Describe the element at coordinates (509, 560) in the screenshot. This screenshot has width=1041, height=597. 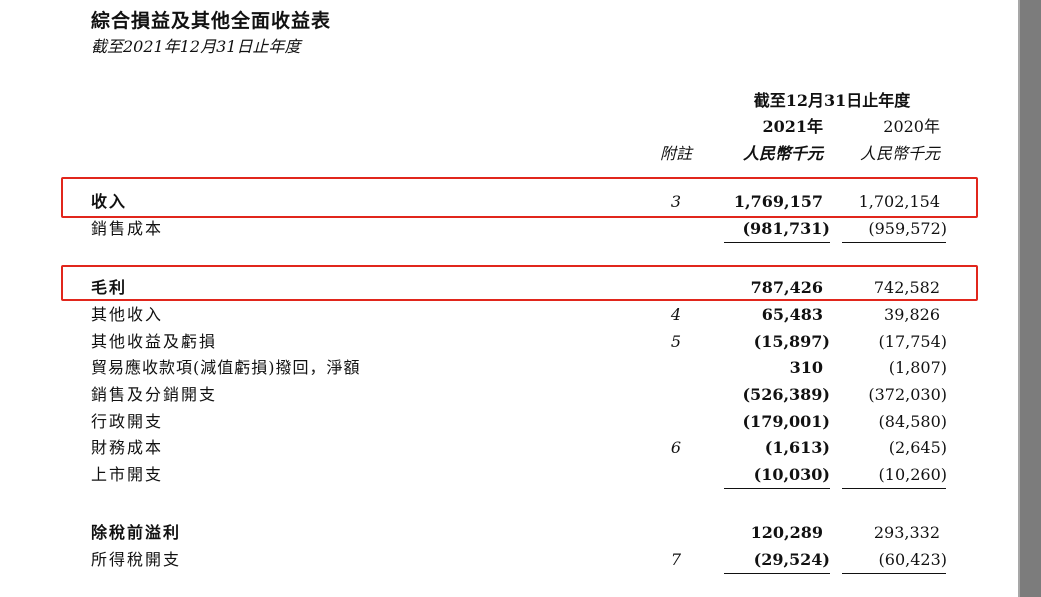
I see `table-row: 所得稅開支 7 (29,524) (60,423)` at that location.